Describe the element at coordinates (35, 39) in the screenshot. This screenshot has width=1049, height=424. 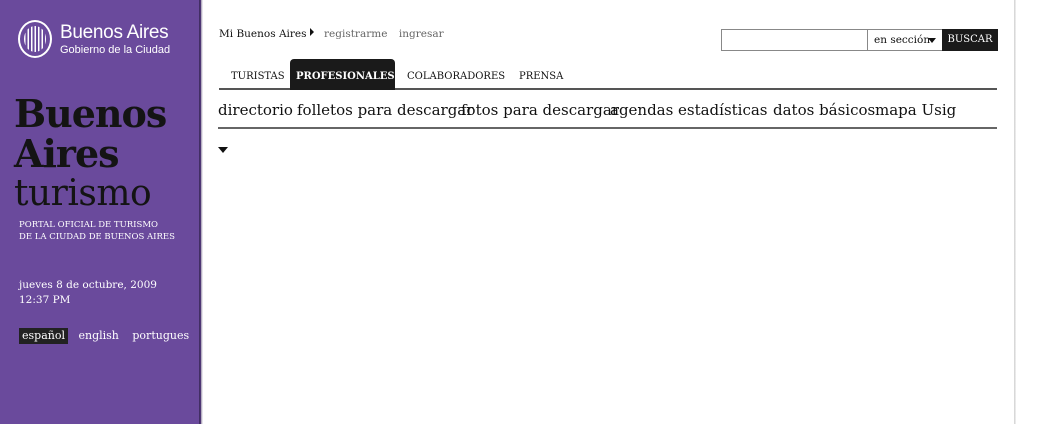
I see `city-seal-icon` at that location.